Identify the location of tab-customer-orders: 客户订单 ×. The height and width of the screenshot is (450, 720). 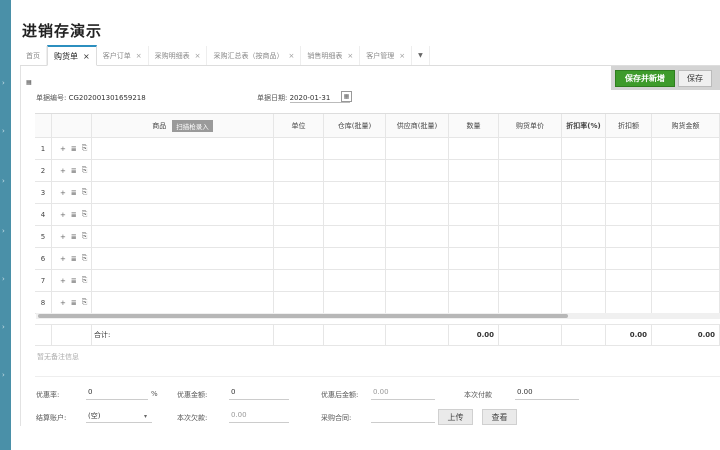
(123, 55).